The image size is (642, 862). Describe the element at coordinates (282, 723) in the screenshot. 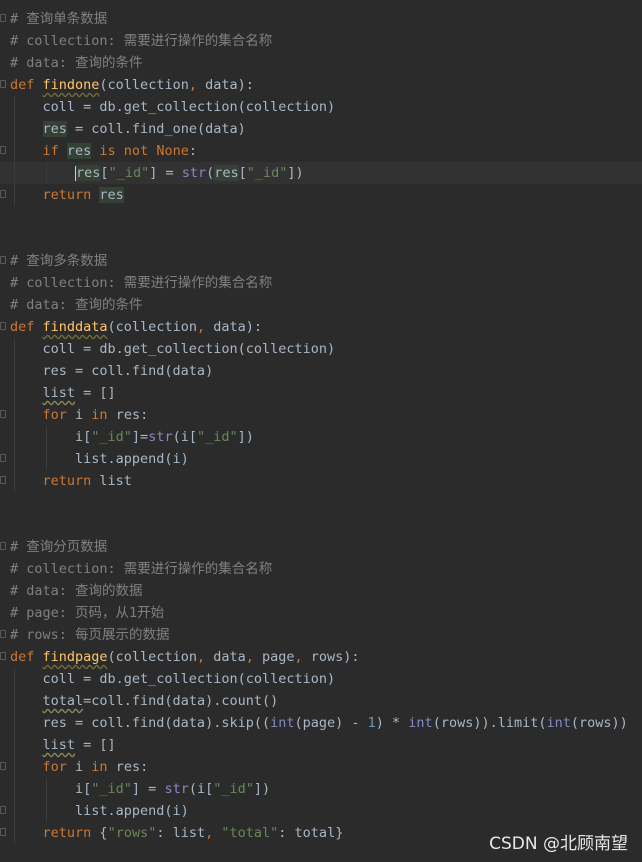

I see `code-token: int` at that location.